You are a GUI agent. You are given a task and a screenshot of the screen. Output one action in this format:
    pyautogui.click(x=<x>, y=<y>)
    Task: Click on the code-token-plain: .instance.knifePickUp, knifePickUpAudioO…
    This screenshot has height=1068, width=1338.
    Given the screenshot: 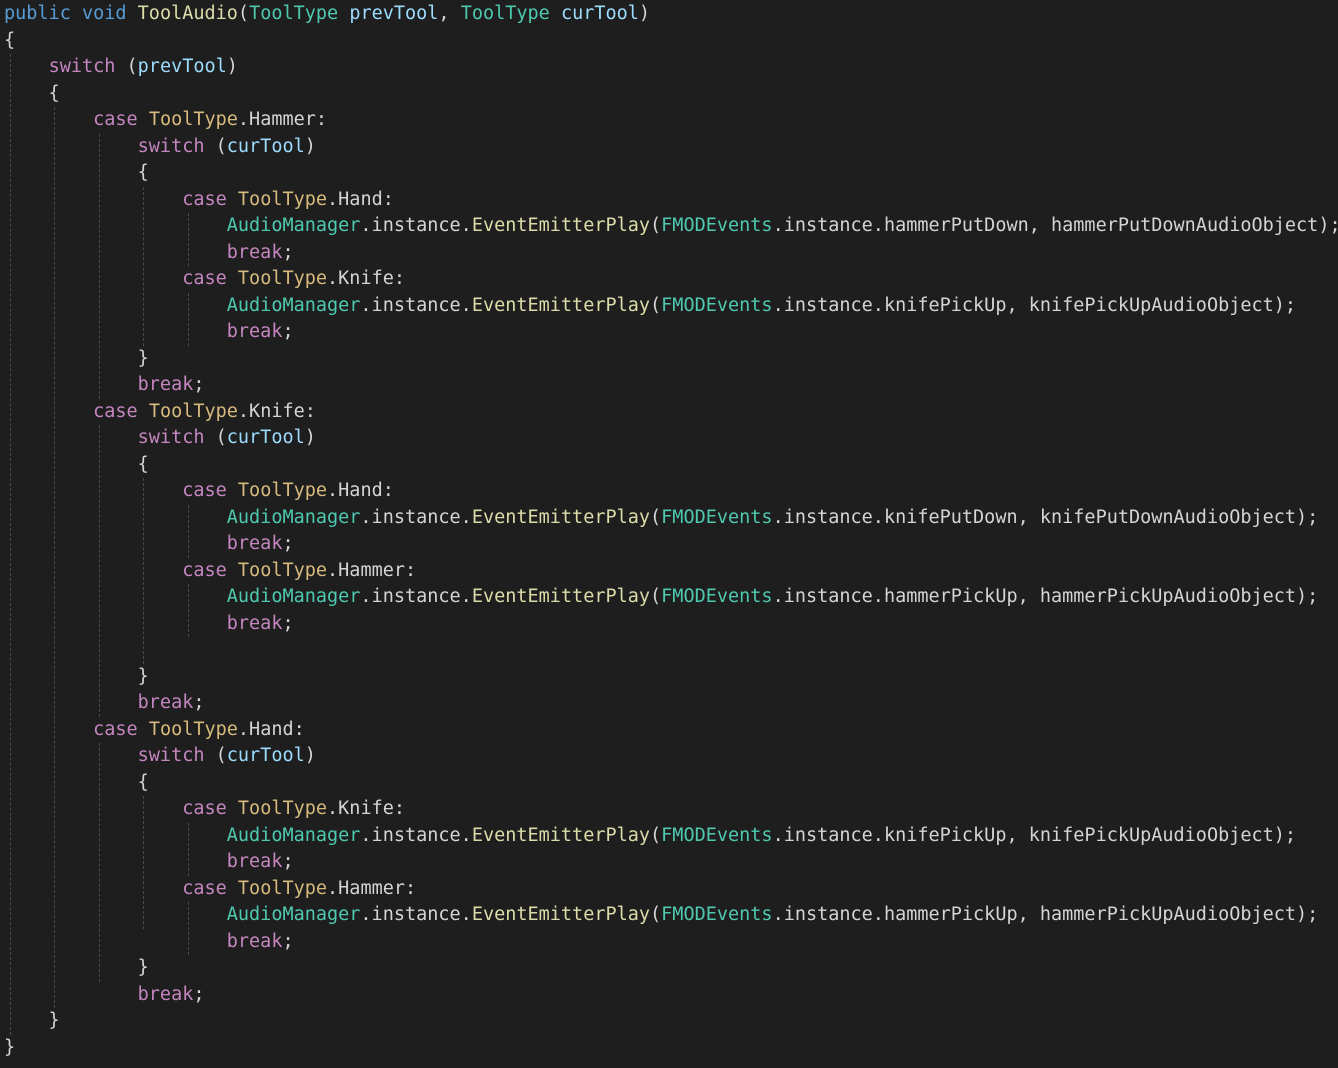 What is the action you would take?
    pyautogui.click(x=1034, y=305)
    